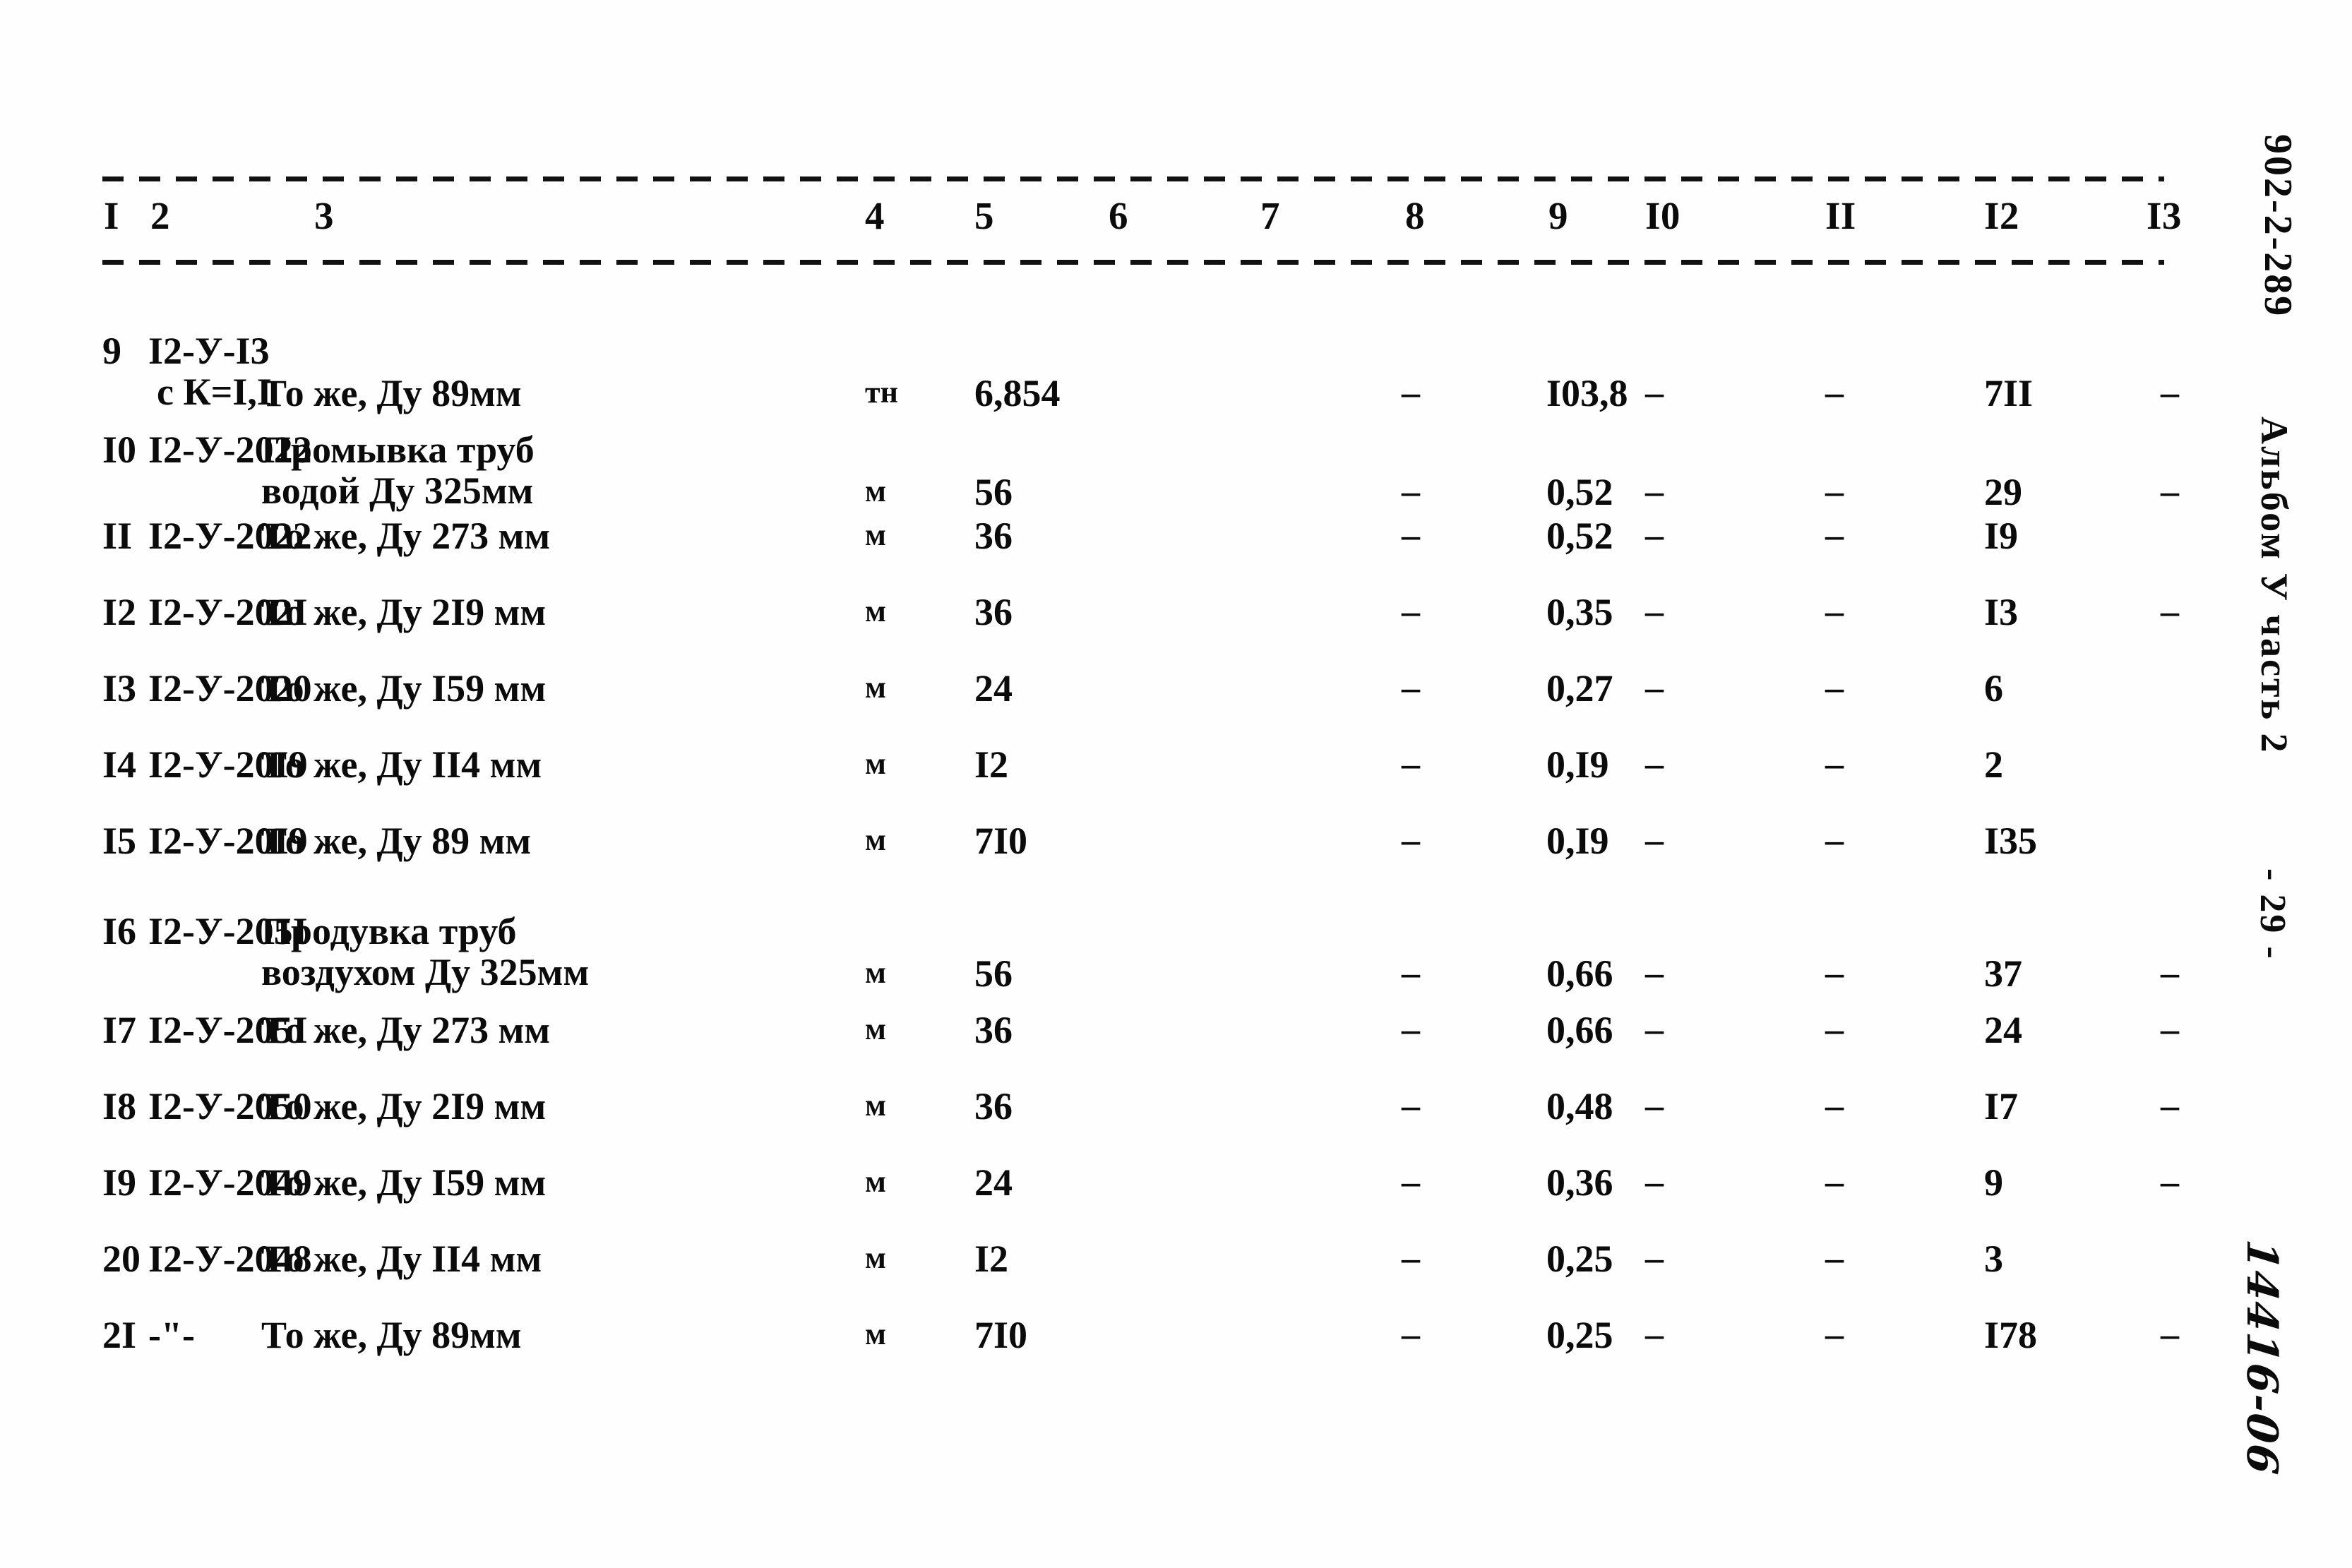  Describe the element at coordinates (2003, 492) in the screenshot. I see `cell-col12-total: 29` at that location.